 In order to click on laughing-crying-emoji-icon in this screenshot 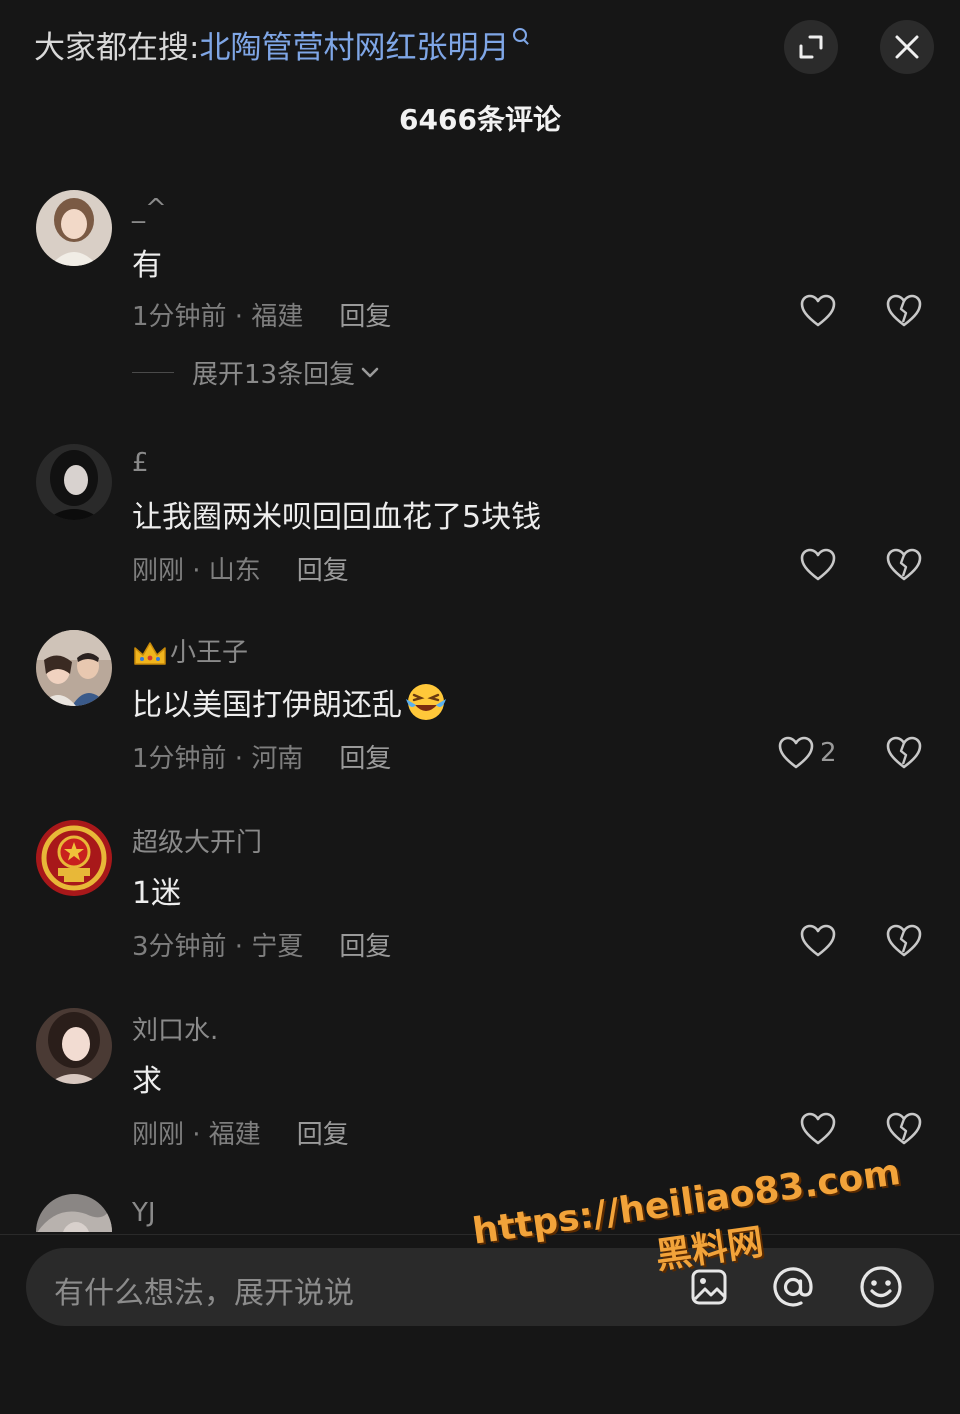, I will do `click(426, 702)`.